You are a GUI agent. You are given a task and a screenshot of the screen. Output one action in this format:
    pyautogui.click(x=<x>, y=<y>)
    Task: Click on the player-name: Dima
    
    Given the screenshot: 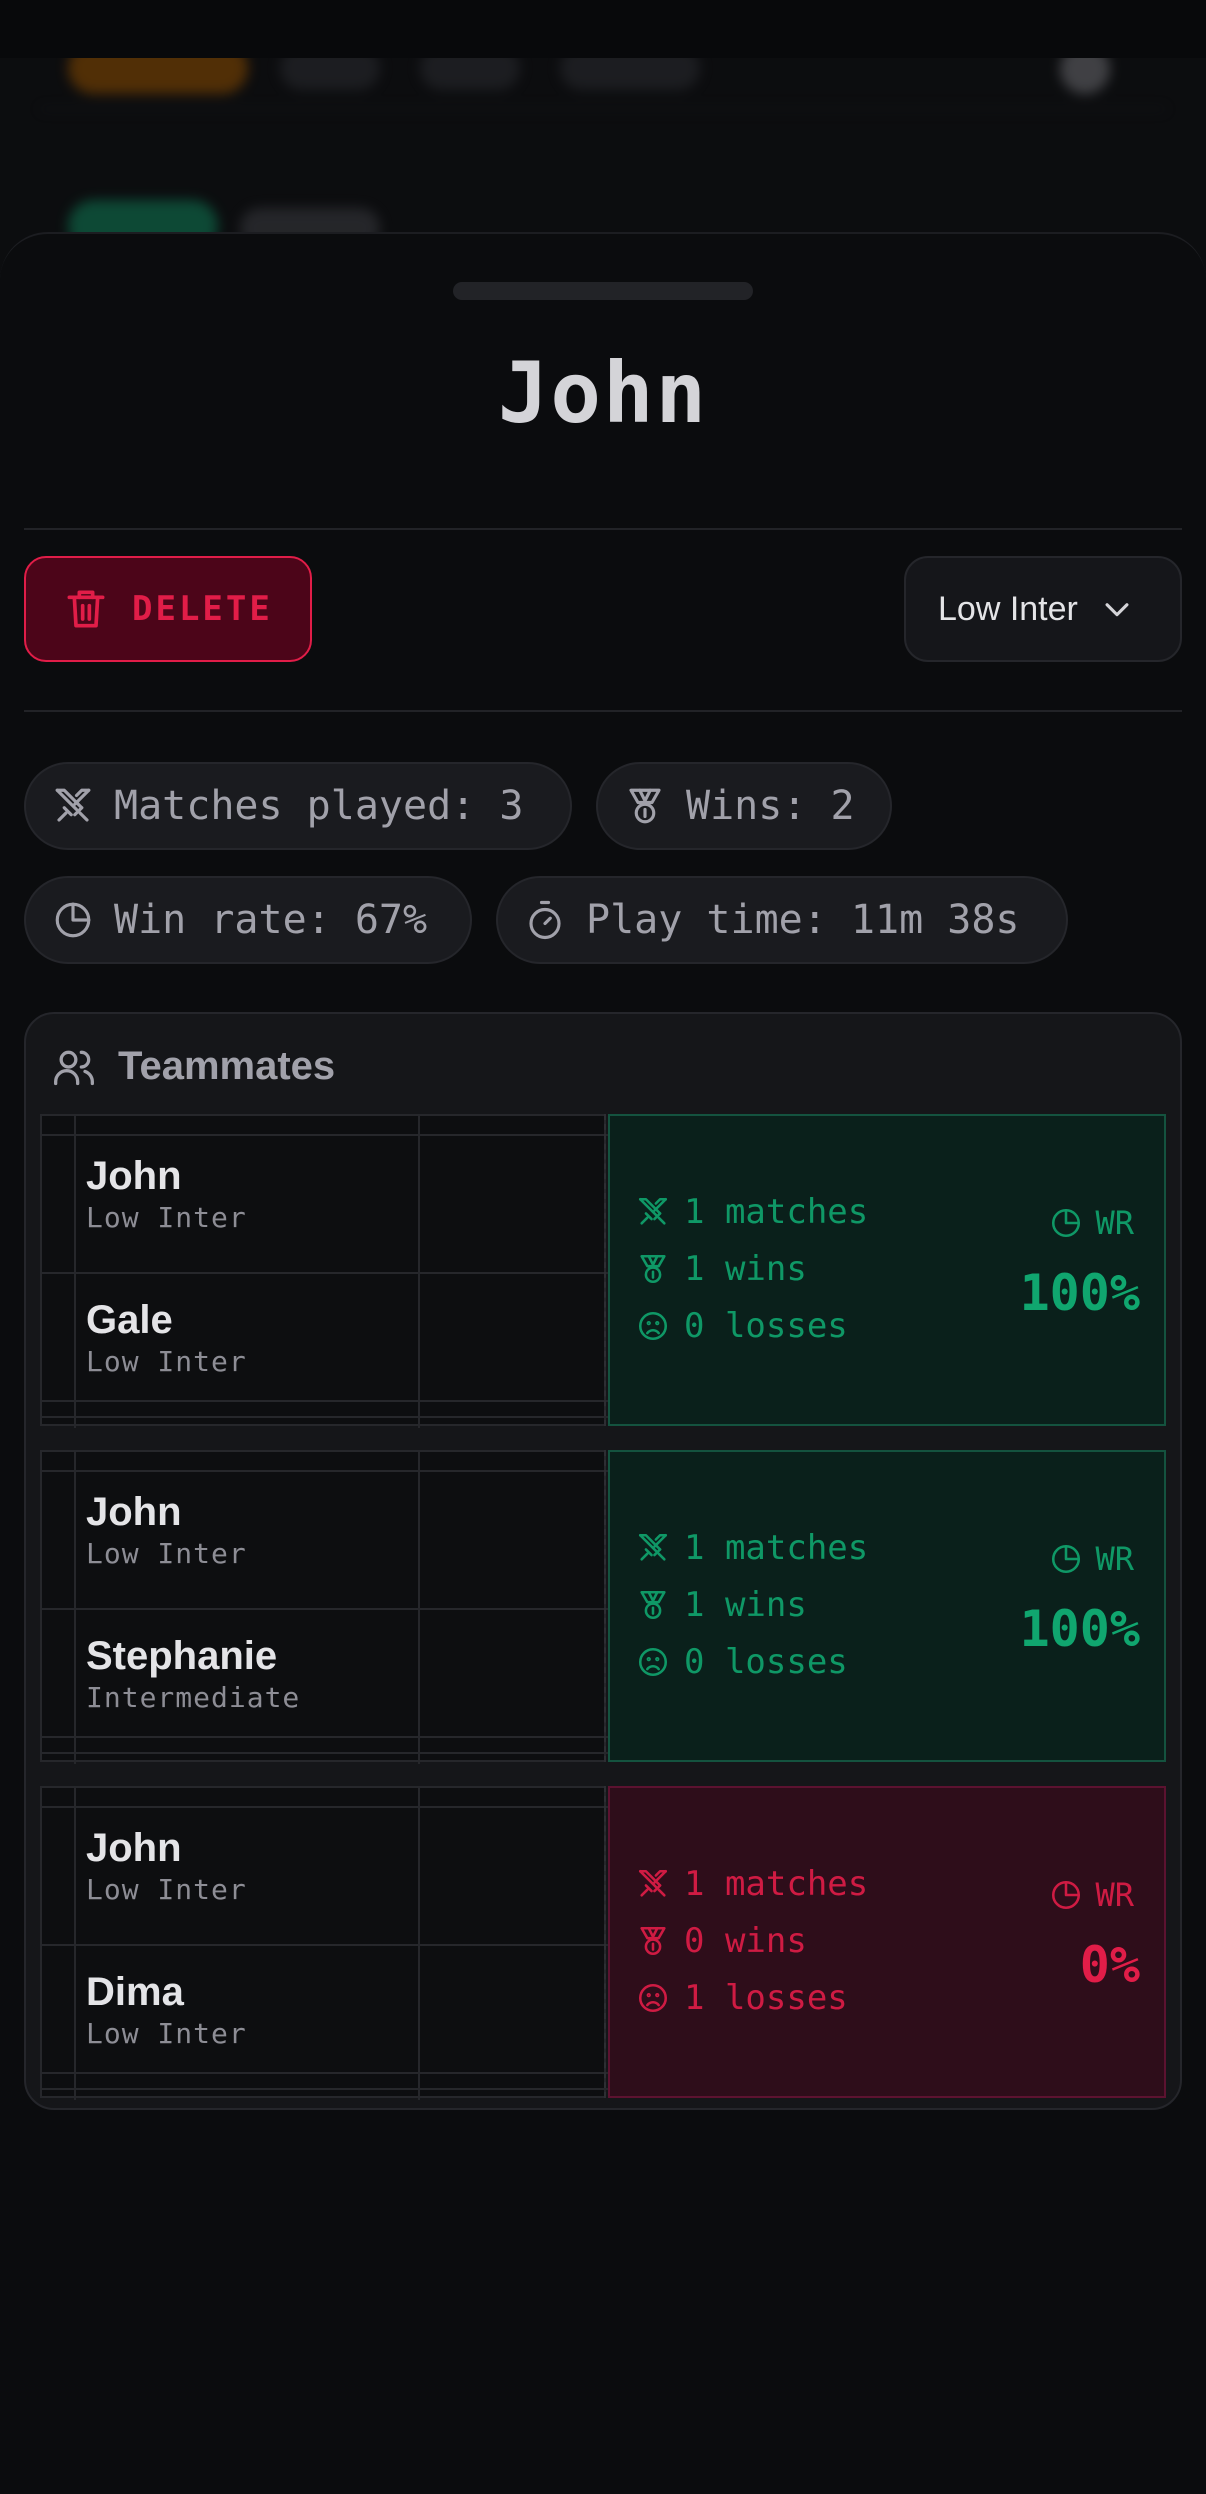 What is the action you would take?
    pyautogui.click(x=135, y=1992)
    